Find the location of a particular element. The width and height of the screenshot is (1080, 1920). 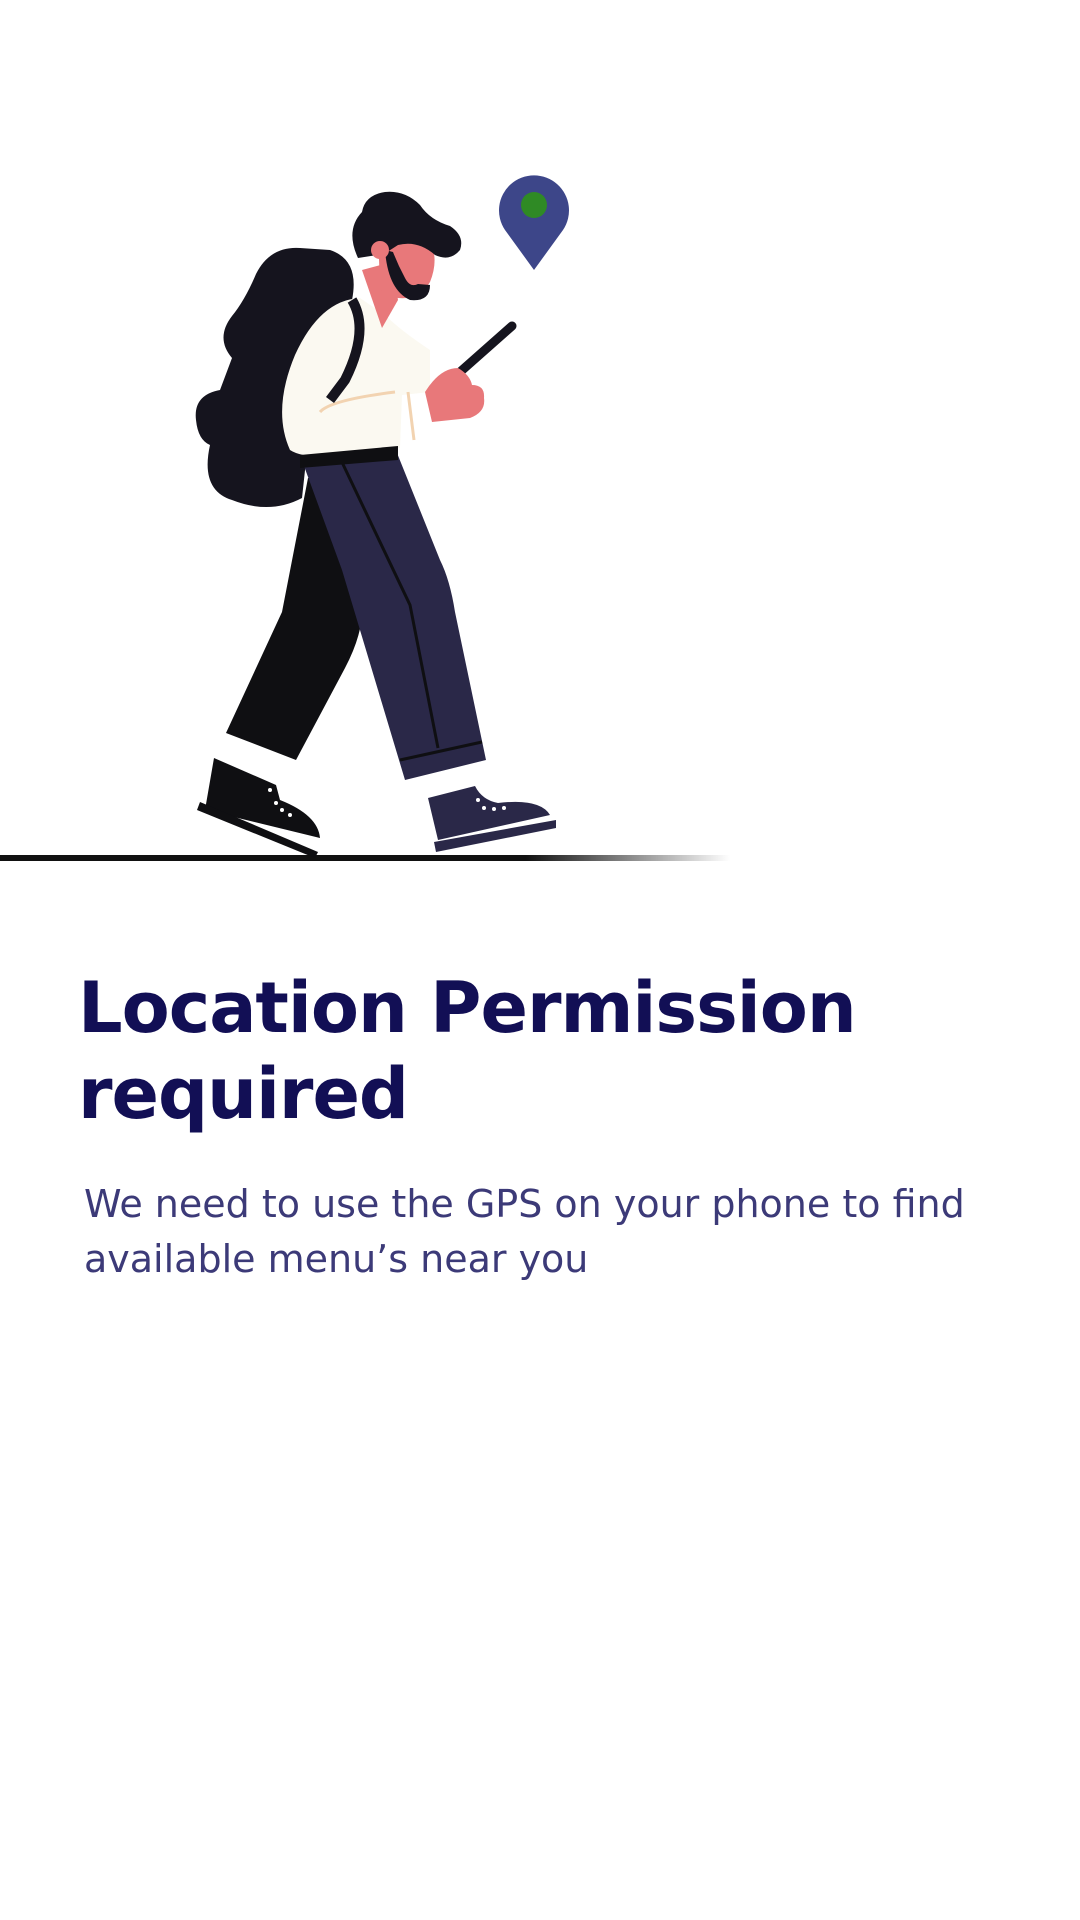

page-title: Location Permission required is located at coordinates (467, 1051).